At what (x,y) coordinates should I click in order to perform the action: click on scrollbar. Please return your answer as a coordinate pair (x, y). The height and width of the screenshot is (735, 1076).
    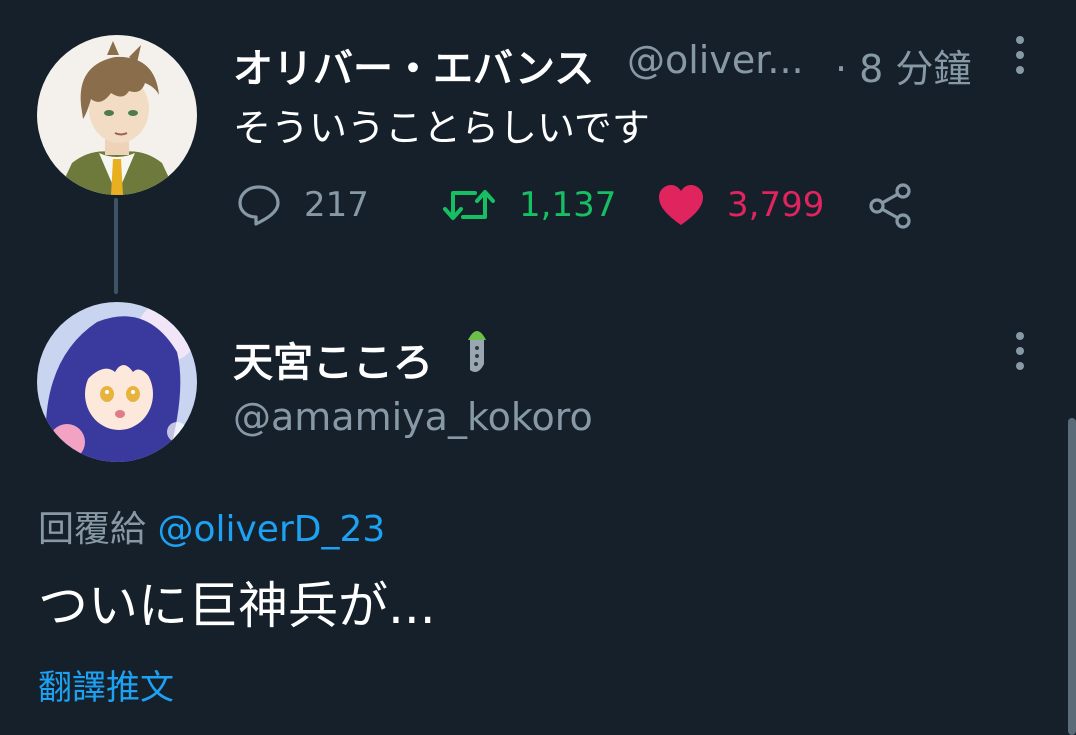
    Looking at the image, I should click on (1072, 576).